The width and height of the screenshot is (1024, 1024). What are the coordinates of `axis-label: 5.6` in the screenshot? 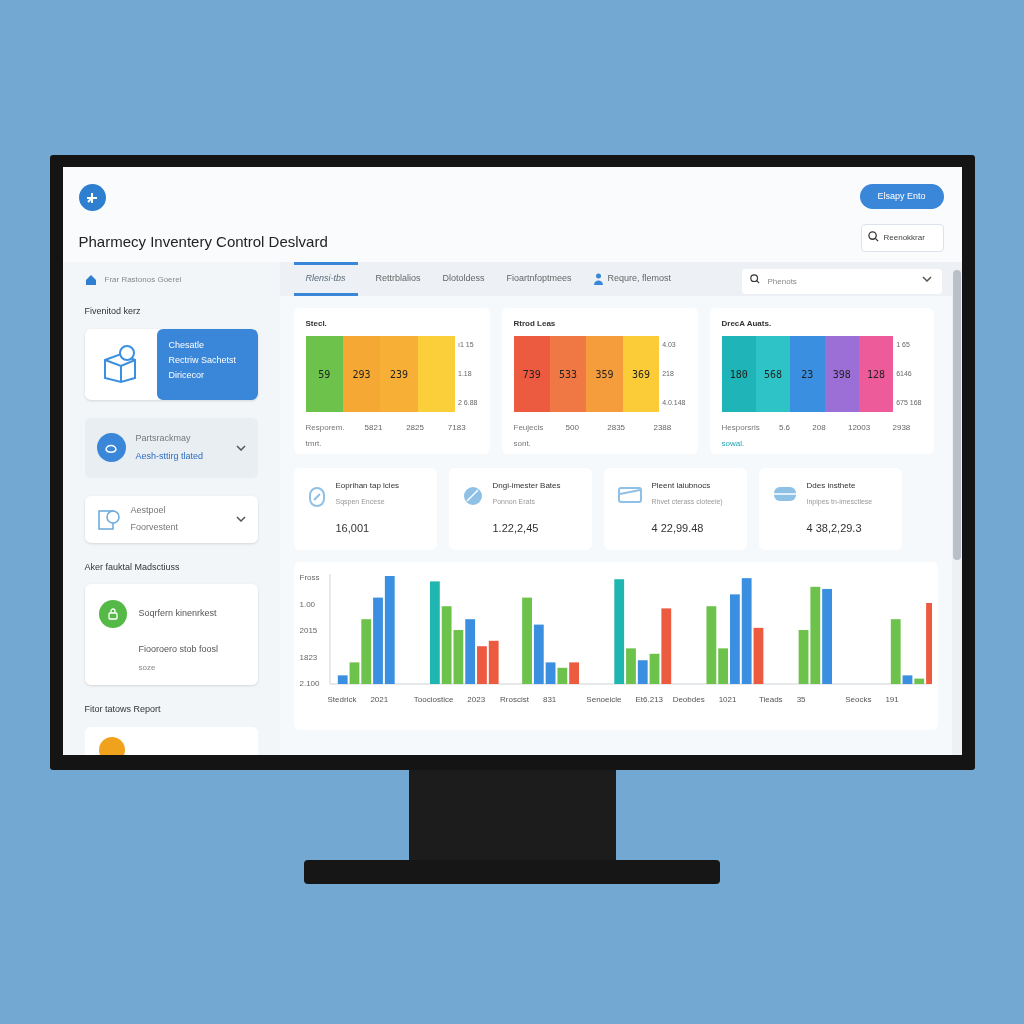 It's located at (784, 428).